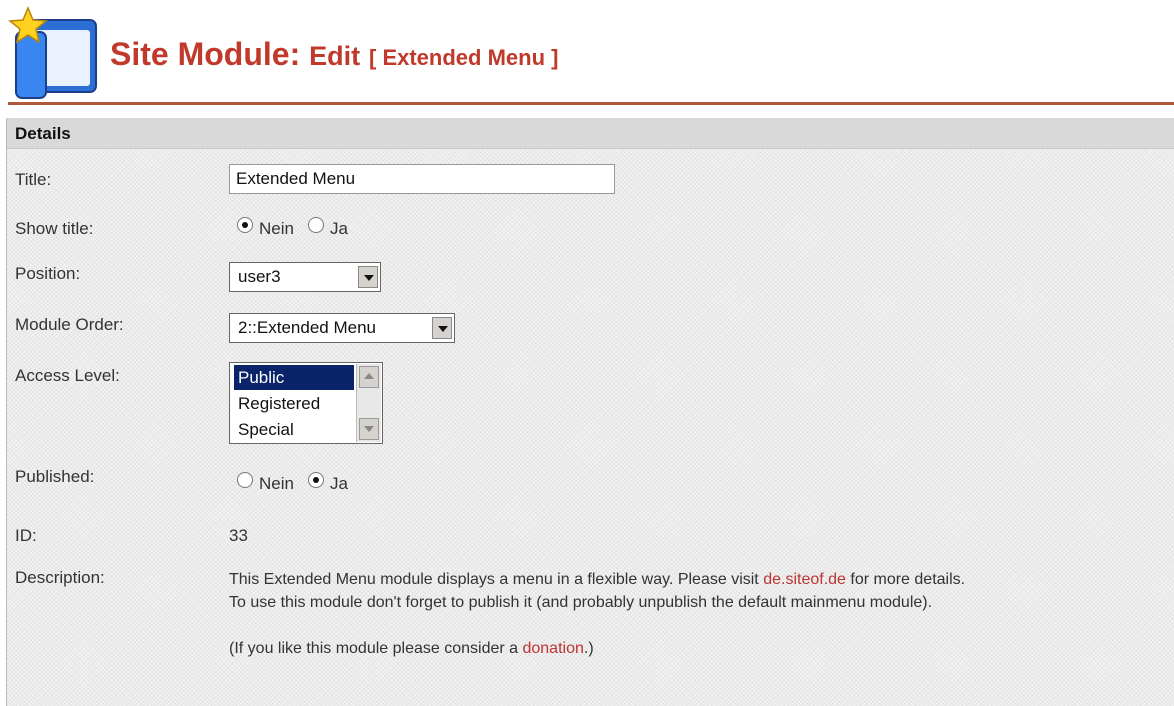 The image size is (1174, 706). What do you see at coordinates (294, 403) in the screenshot?
I see `access-level-option-registered: Registered` at bounding box center [294, 403].